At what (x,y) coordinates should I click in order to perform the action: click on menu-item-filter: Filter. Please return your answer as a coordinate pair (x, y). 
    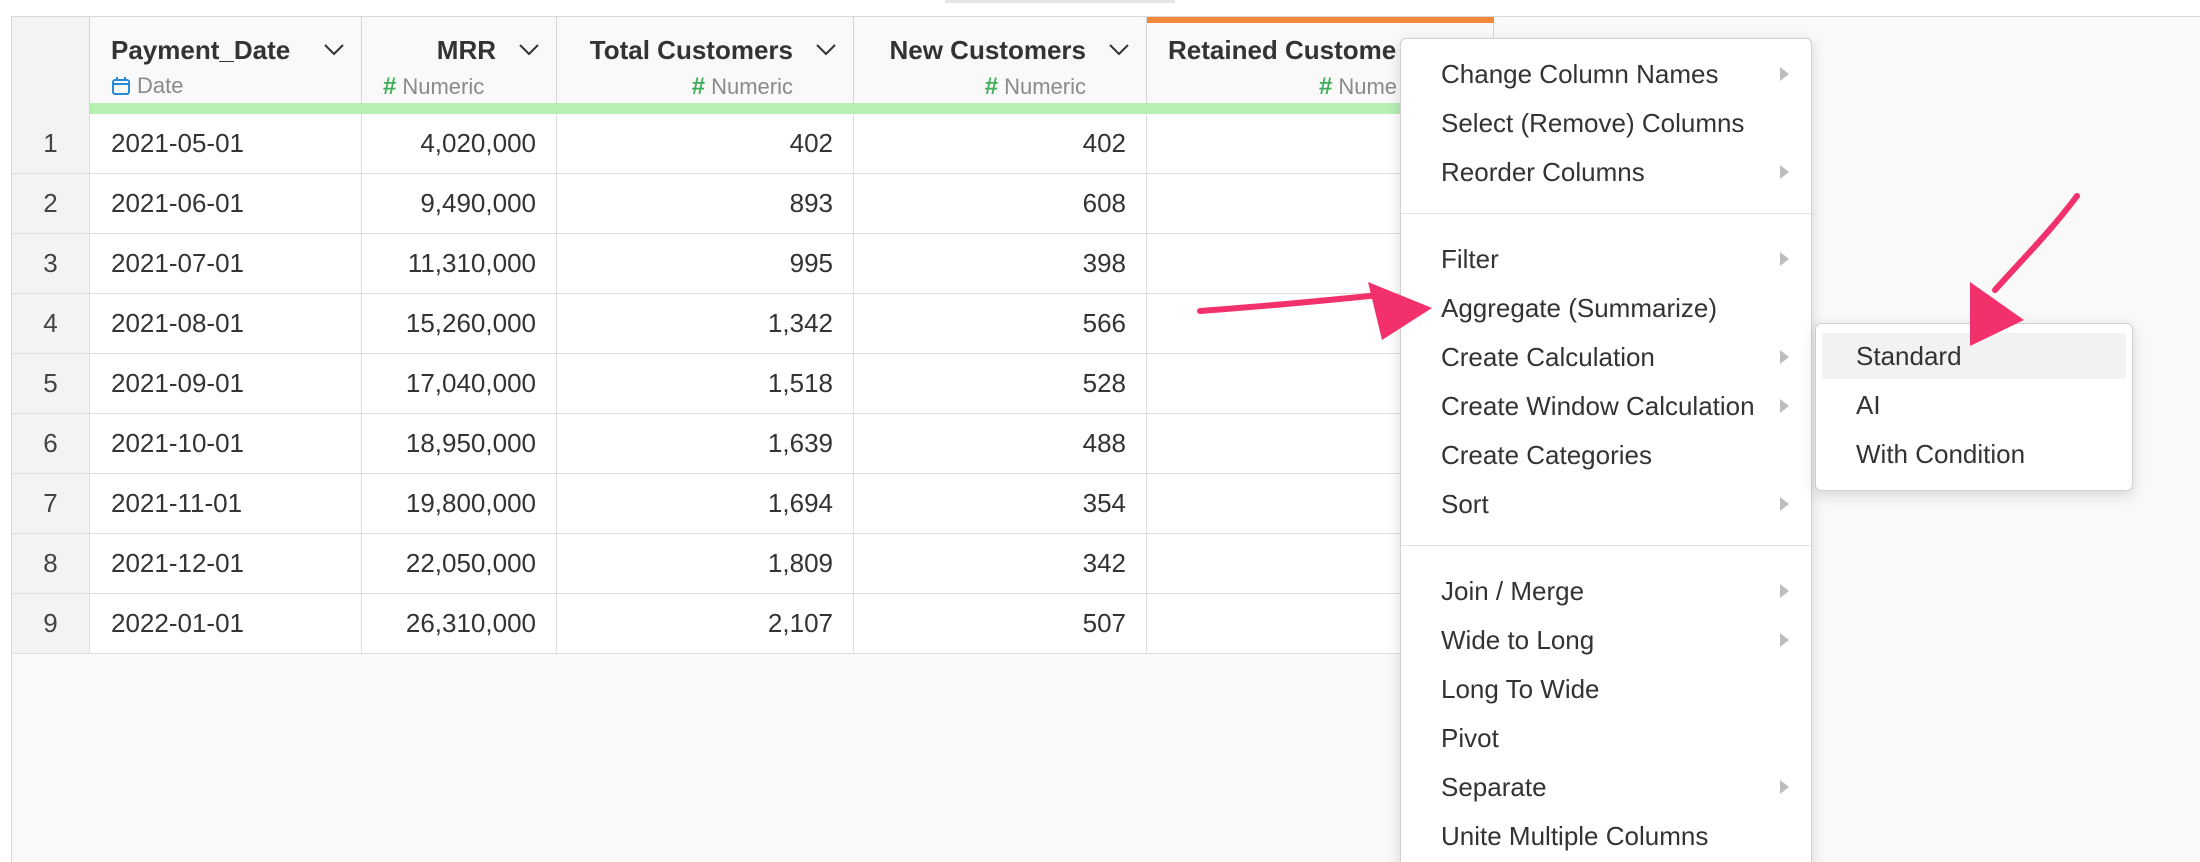
    Looking at the image, I should click on (1606, 259).